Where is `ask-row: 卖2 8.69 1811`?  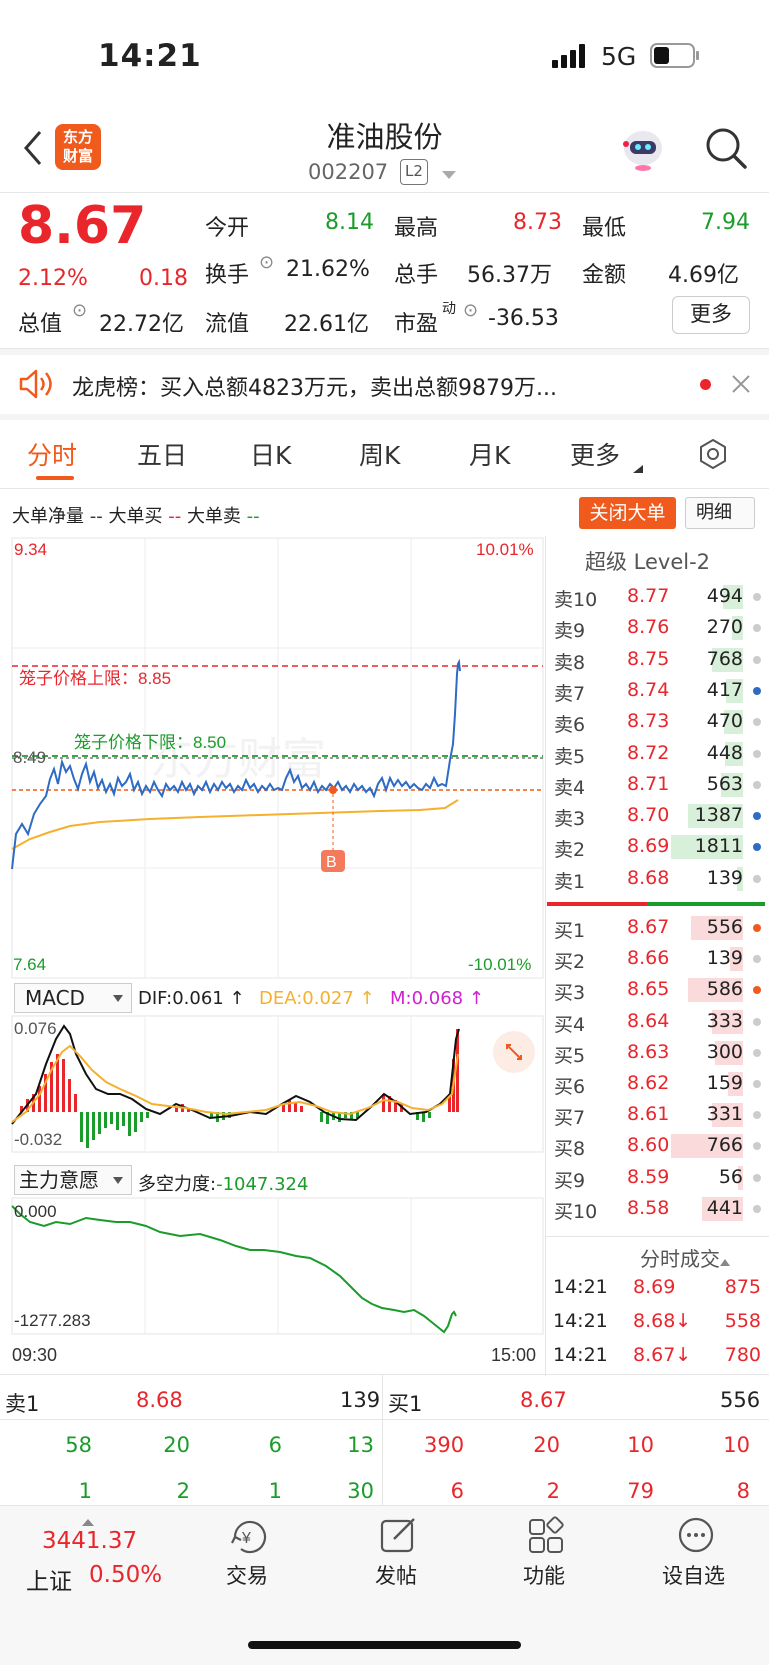
ask-row: 卖2 8.69 1811 is located at coordinates (657, 848).